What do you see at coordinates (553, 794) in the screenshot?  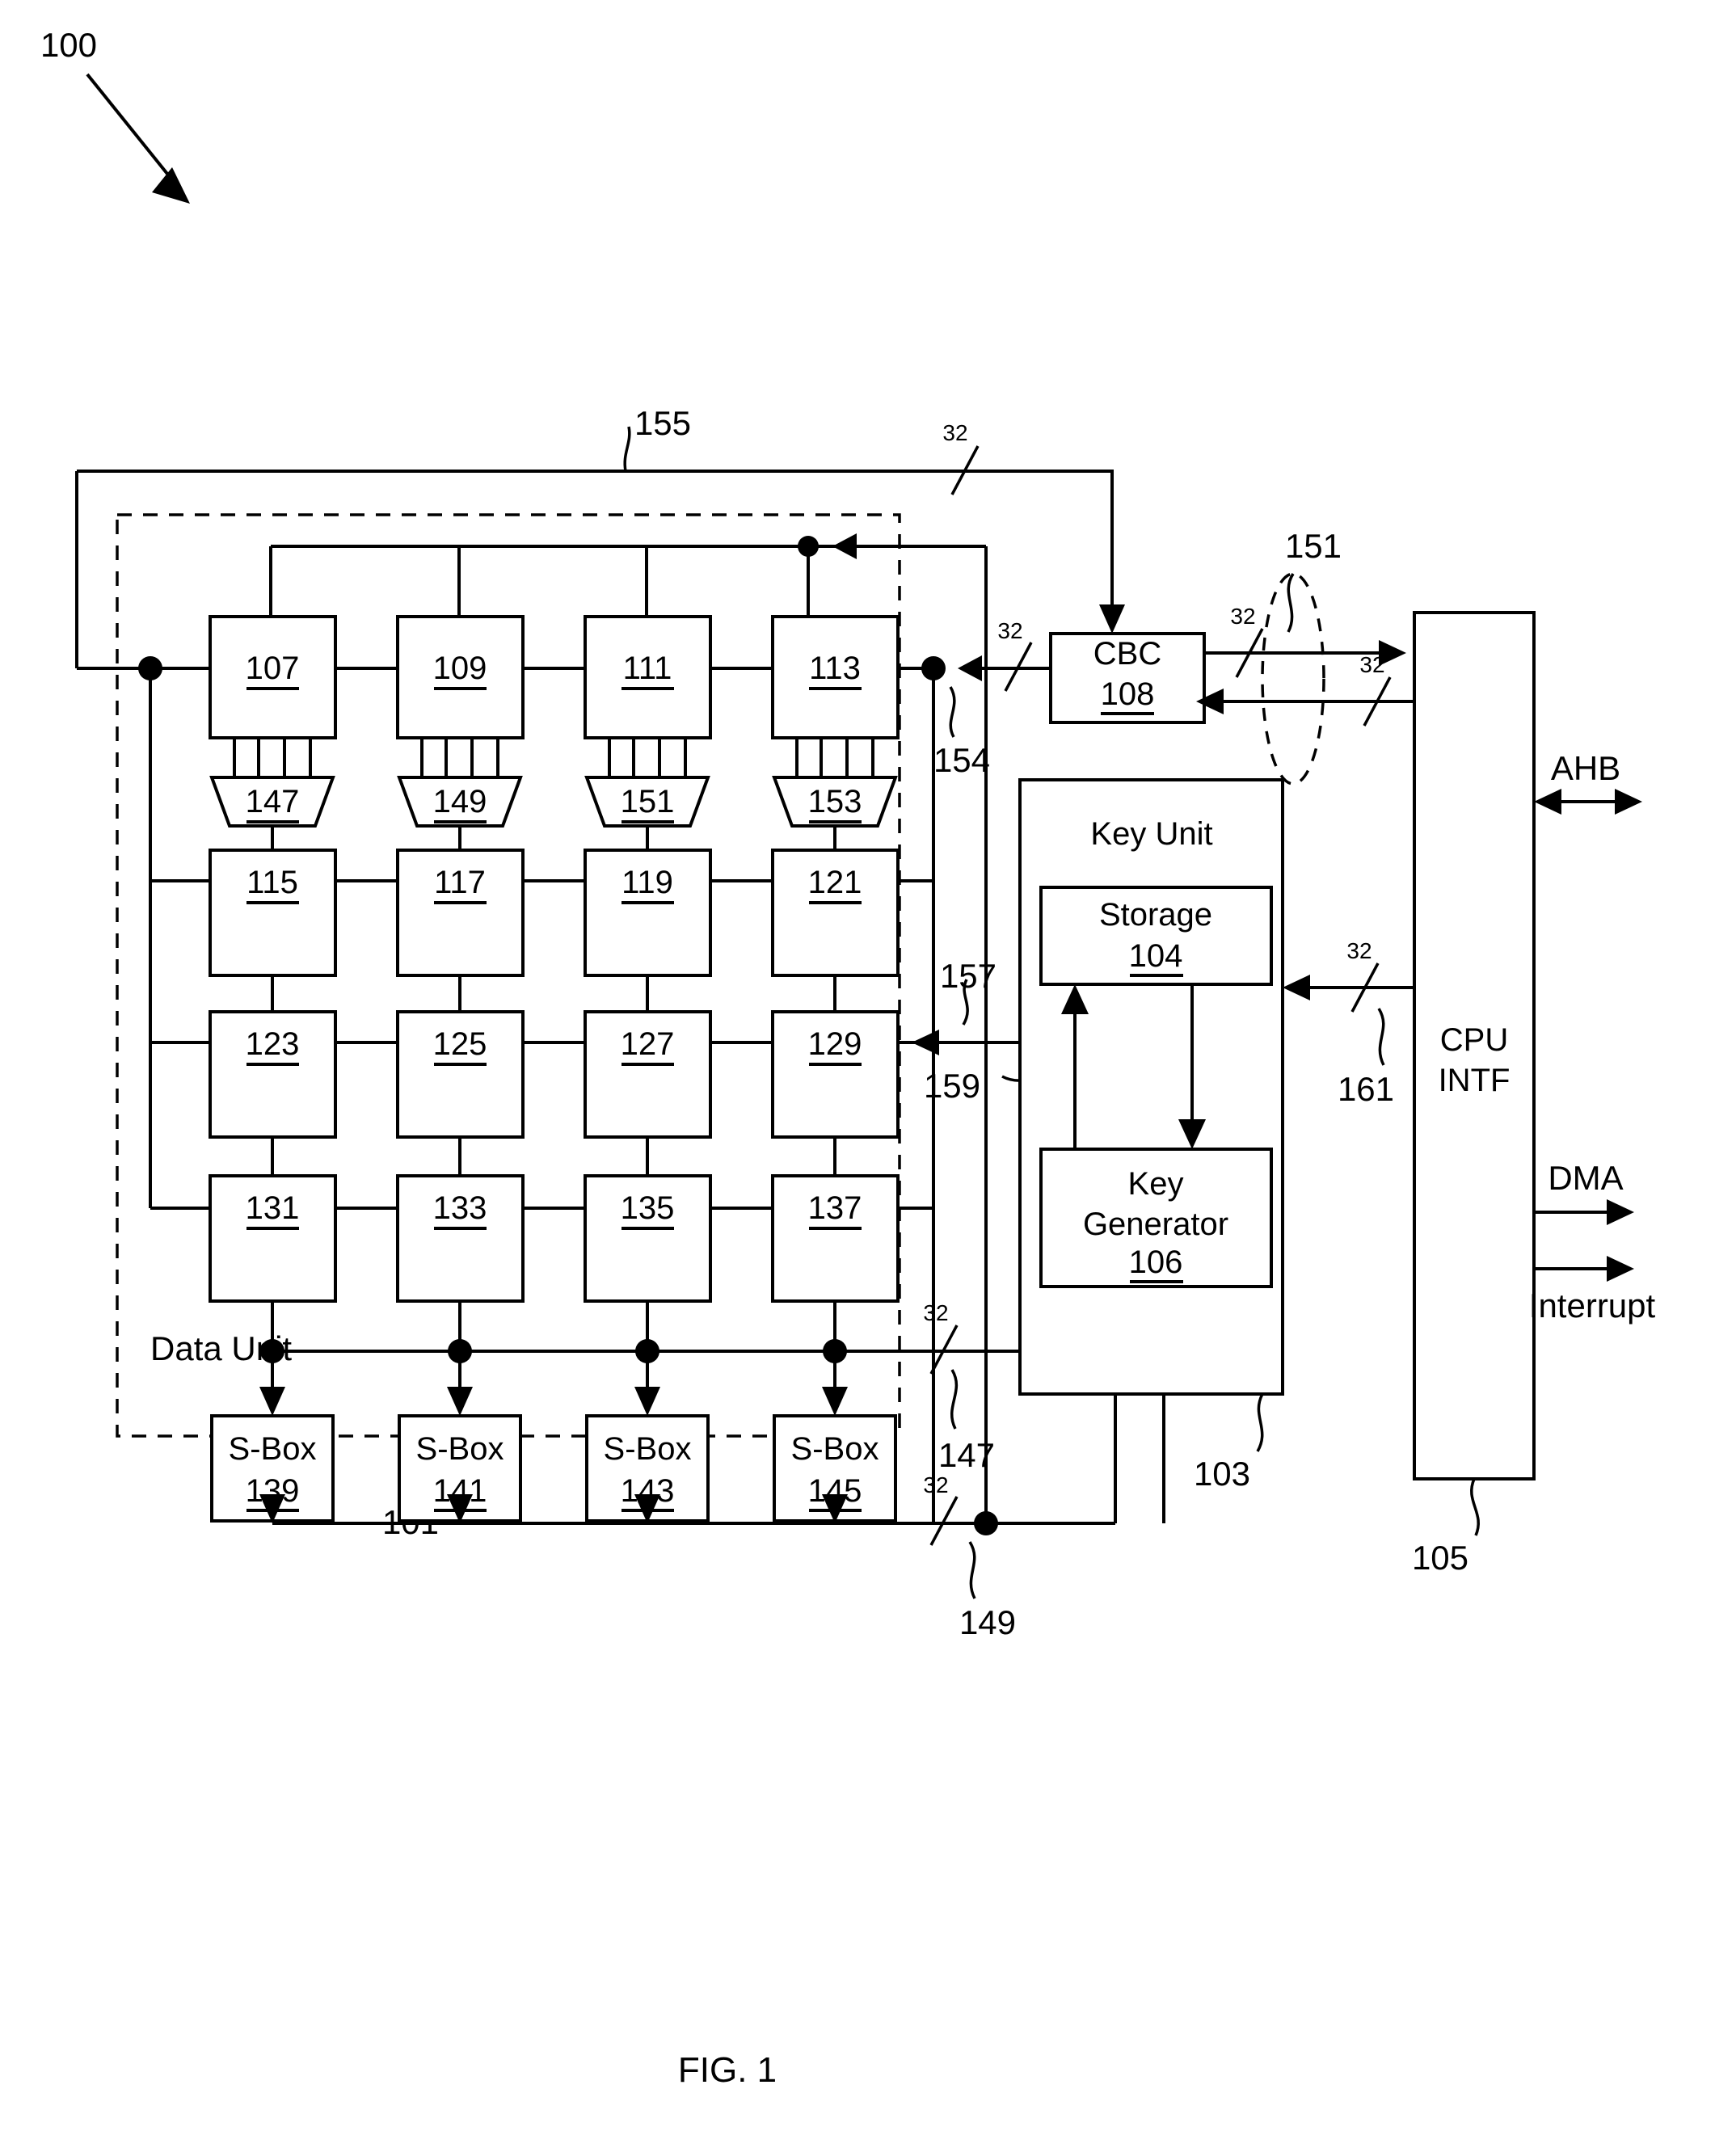 I see `mux-row: 147 149 151 153` at bounding box center [553, 794].